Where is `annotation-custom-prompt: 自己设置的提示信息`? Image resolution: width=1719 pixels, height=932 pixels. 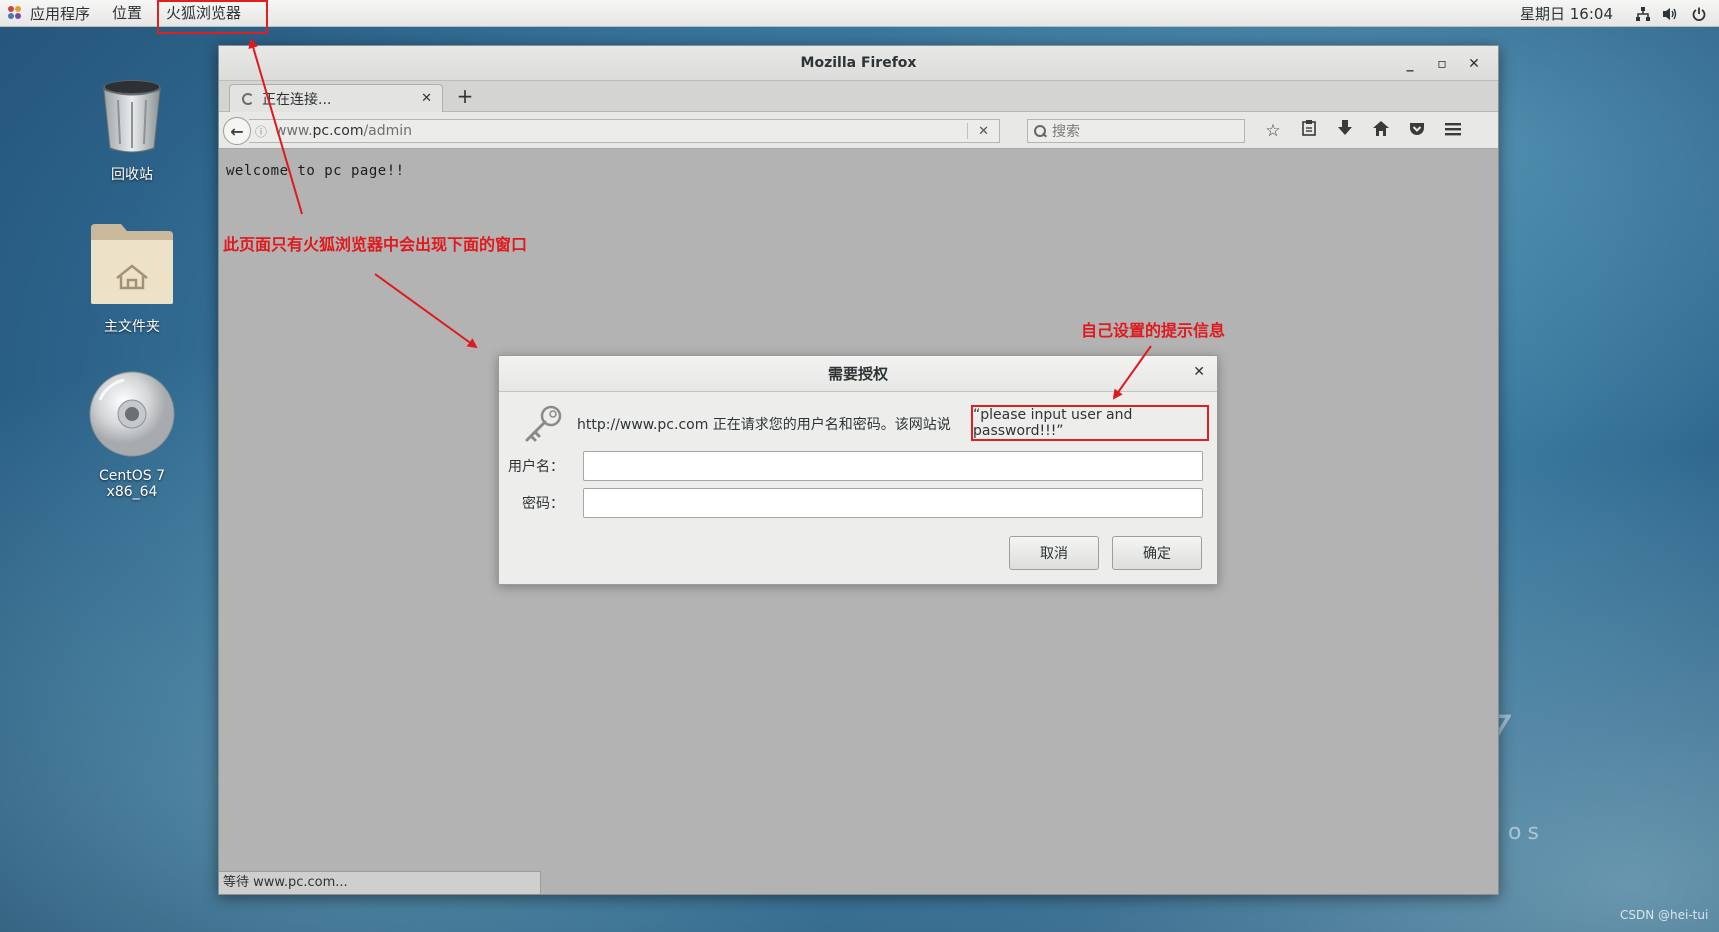 annotation-custom-prompt: 自己设置的提示信息 is located at coordinates (1153, 330).